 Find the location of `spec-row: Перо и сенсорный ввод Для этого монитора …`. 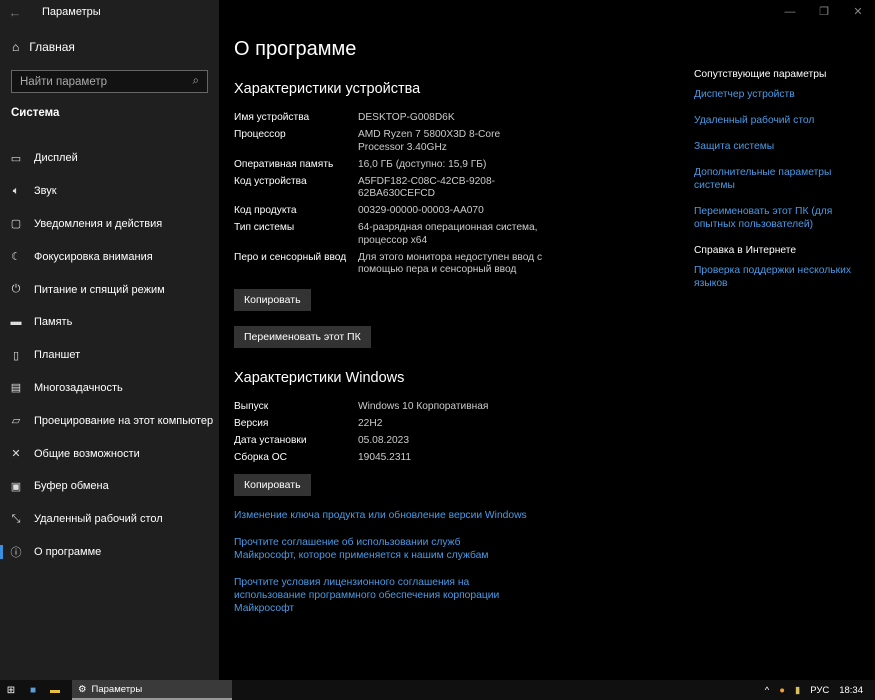

spec-row: Перо и сенсорный ввод Для этого монитора … is located at coordinates (394, 264).